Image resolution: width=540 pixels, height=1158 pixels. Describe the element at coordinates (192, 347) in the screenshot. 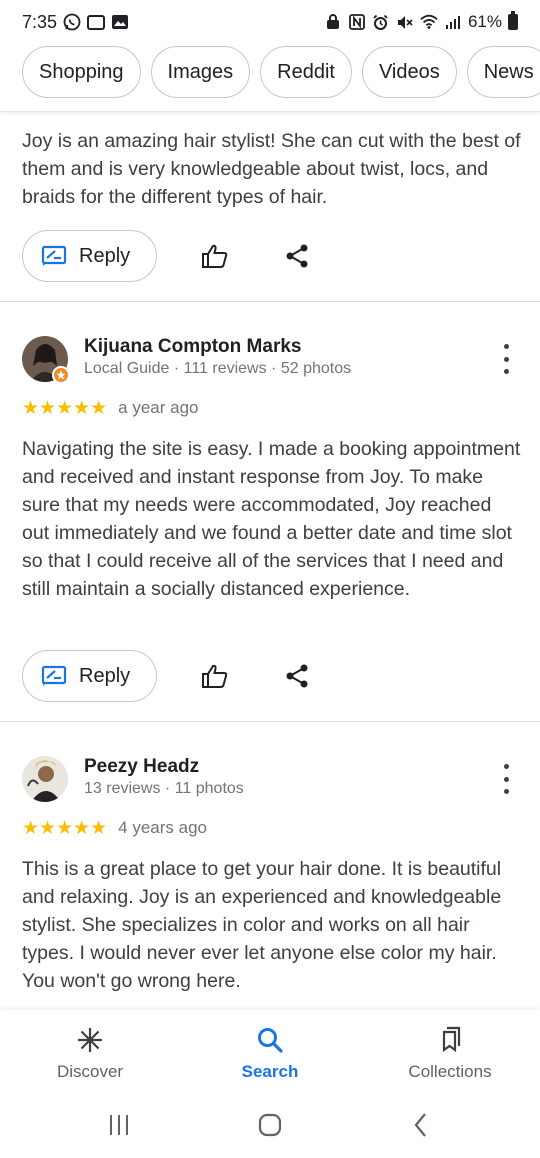

I see `reviewer-name: Kijuana Compton Marks` at that location.